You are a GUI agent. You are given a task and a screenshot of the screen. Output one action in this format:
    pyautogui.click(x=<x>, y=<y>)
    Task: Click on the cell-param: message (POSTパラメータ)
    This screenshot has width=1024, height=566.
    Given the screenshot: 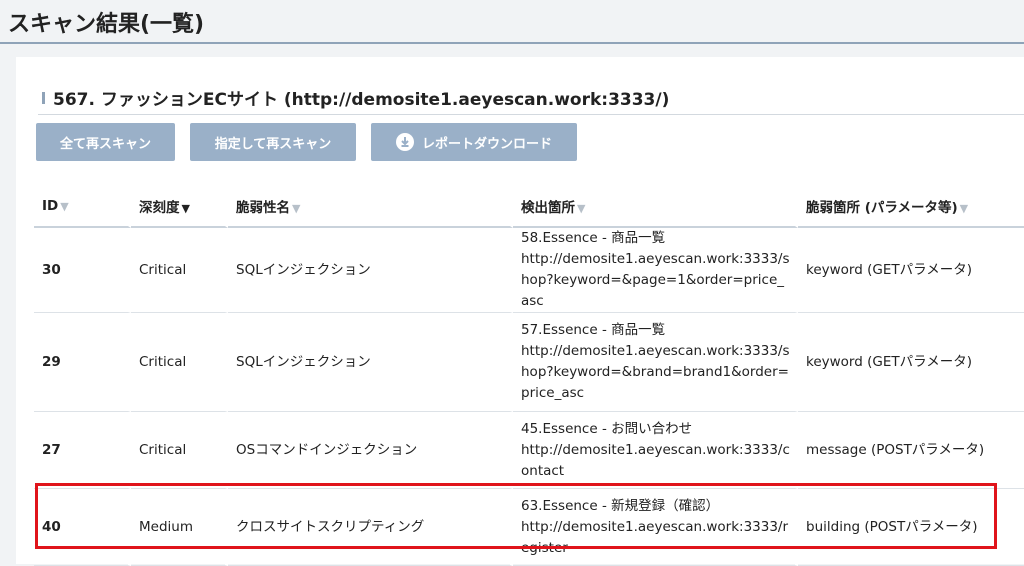 What is the action you would take?
    pyautogui.click(x=911, y=450)
    